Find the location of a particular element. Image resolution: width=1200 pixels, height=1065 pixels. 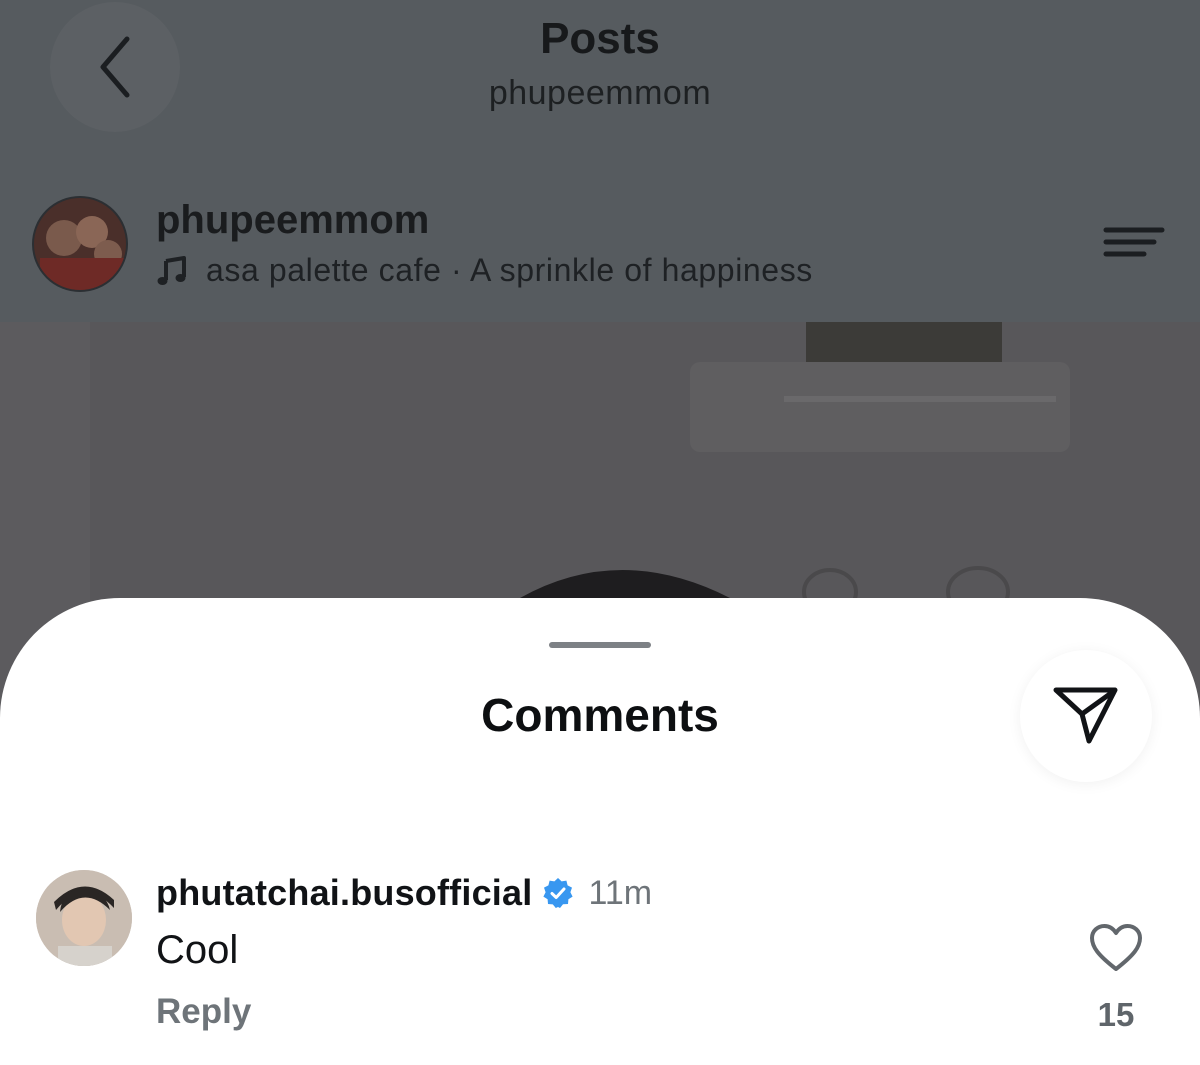

commenter-avatar is located at coordinates (84, 918).